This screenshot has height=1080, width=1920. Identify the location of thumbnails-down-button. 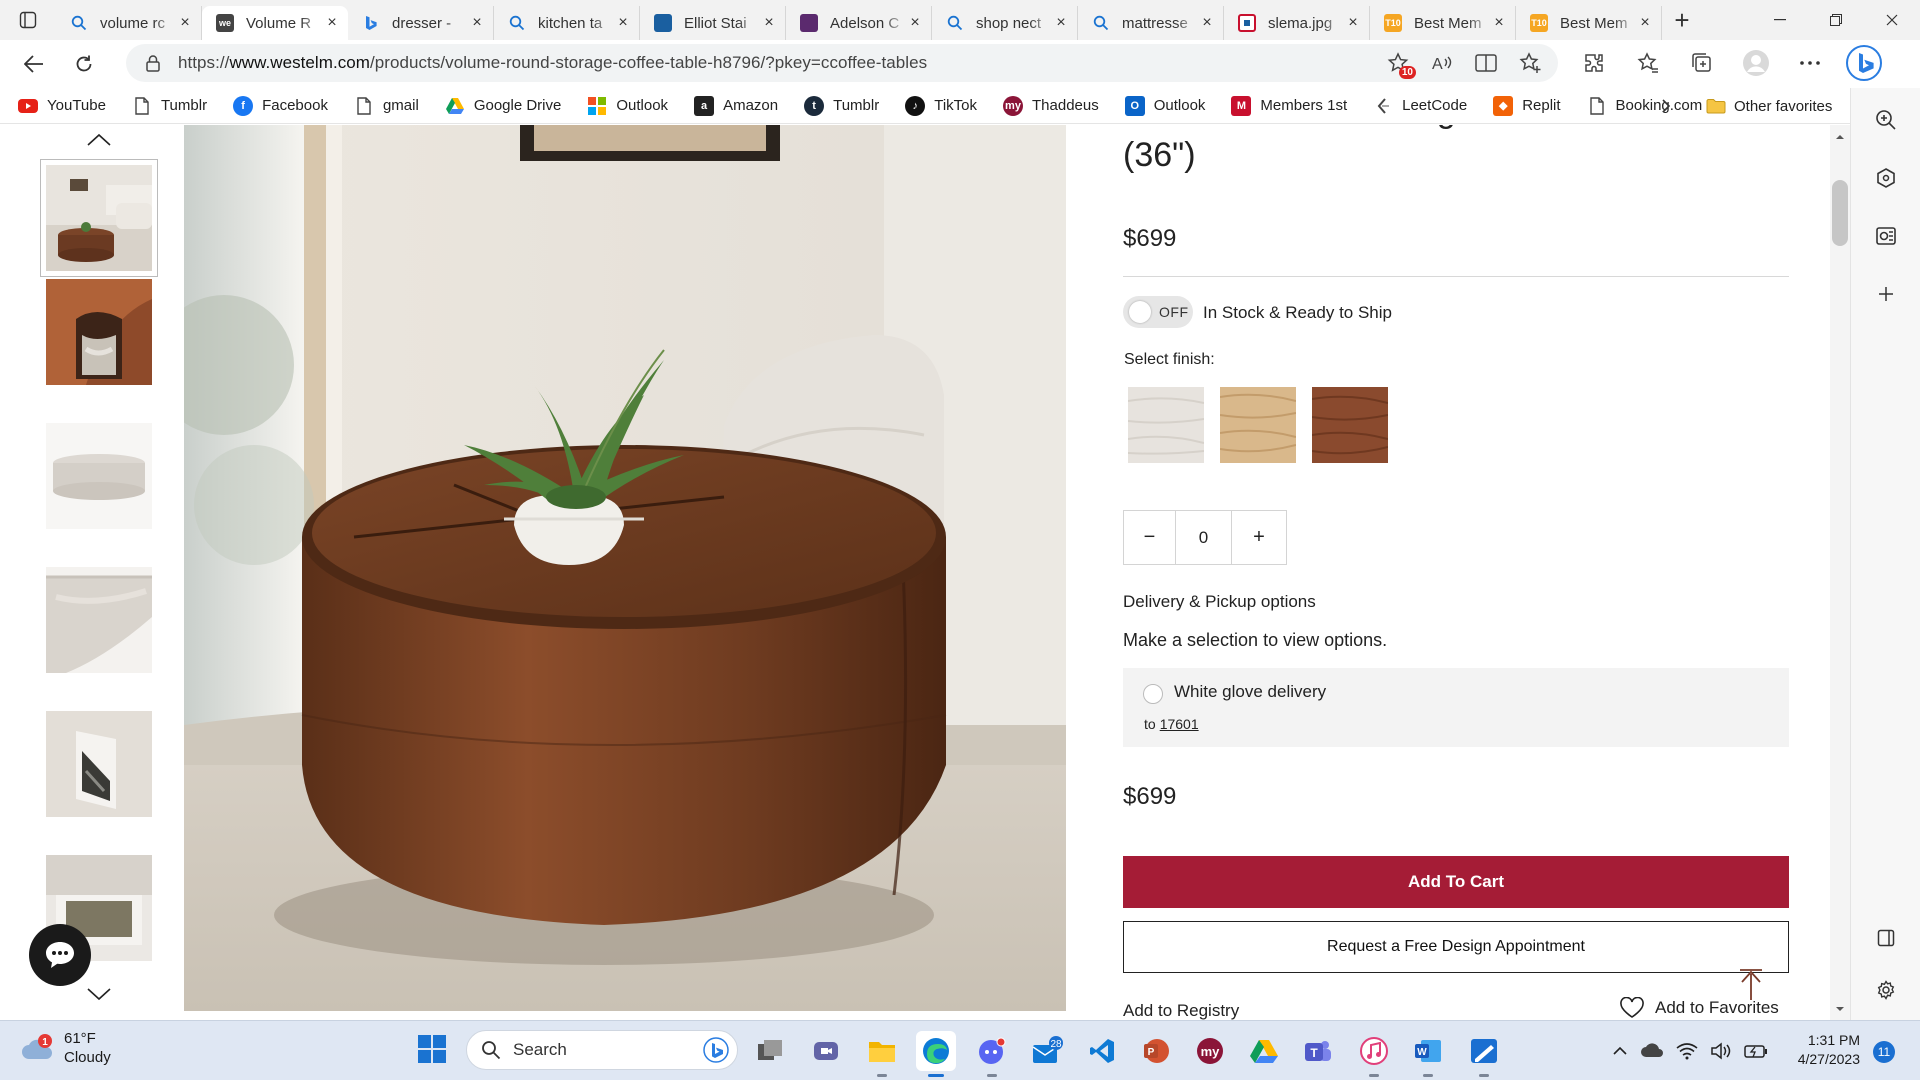
(99, 994).